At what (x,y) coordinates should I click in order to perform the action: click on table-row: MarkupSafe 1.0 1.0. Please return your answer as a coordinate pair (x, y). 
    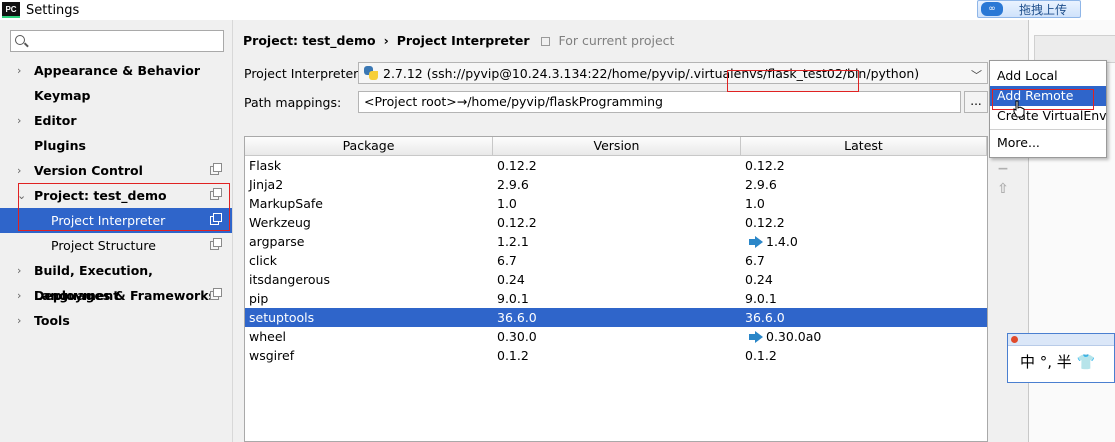
    Looking at the image, I should click on (616, 203).